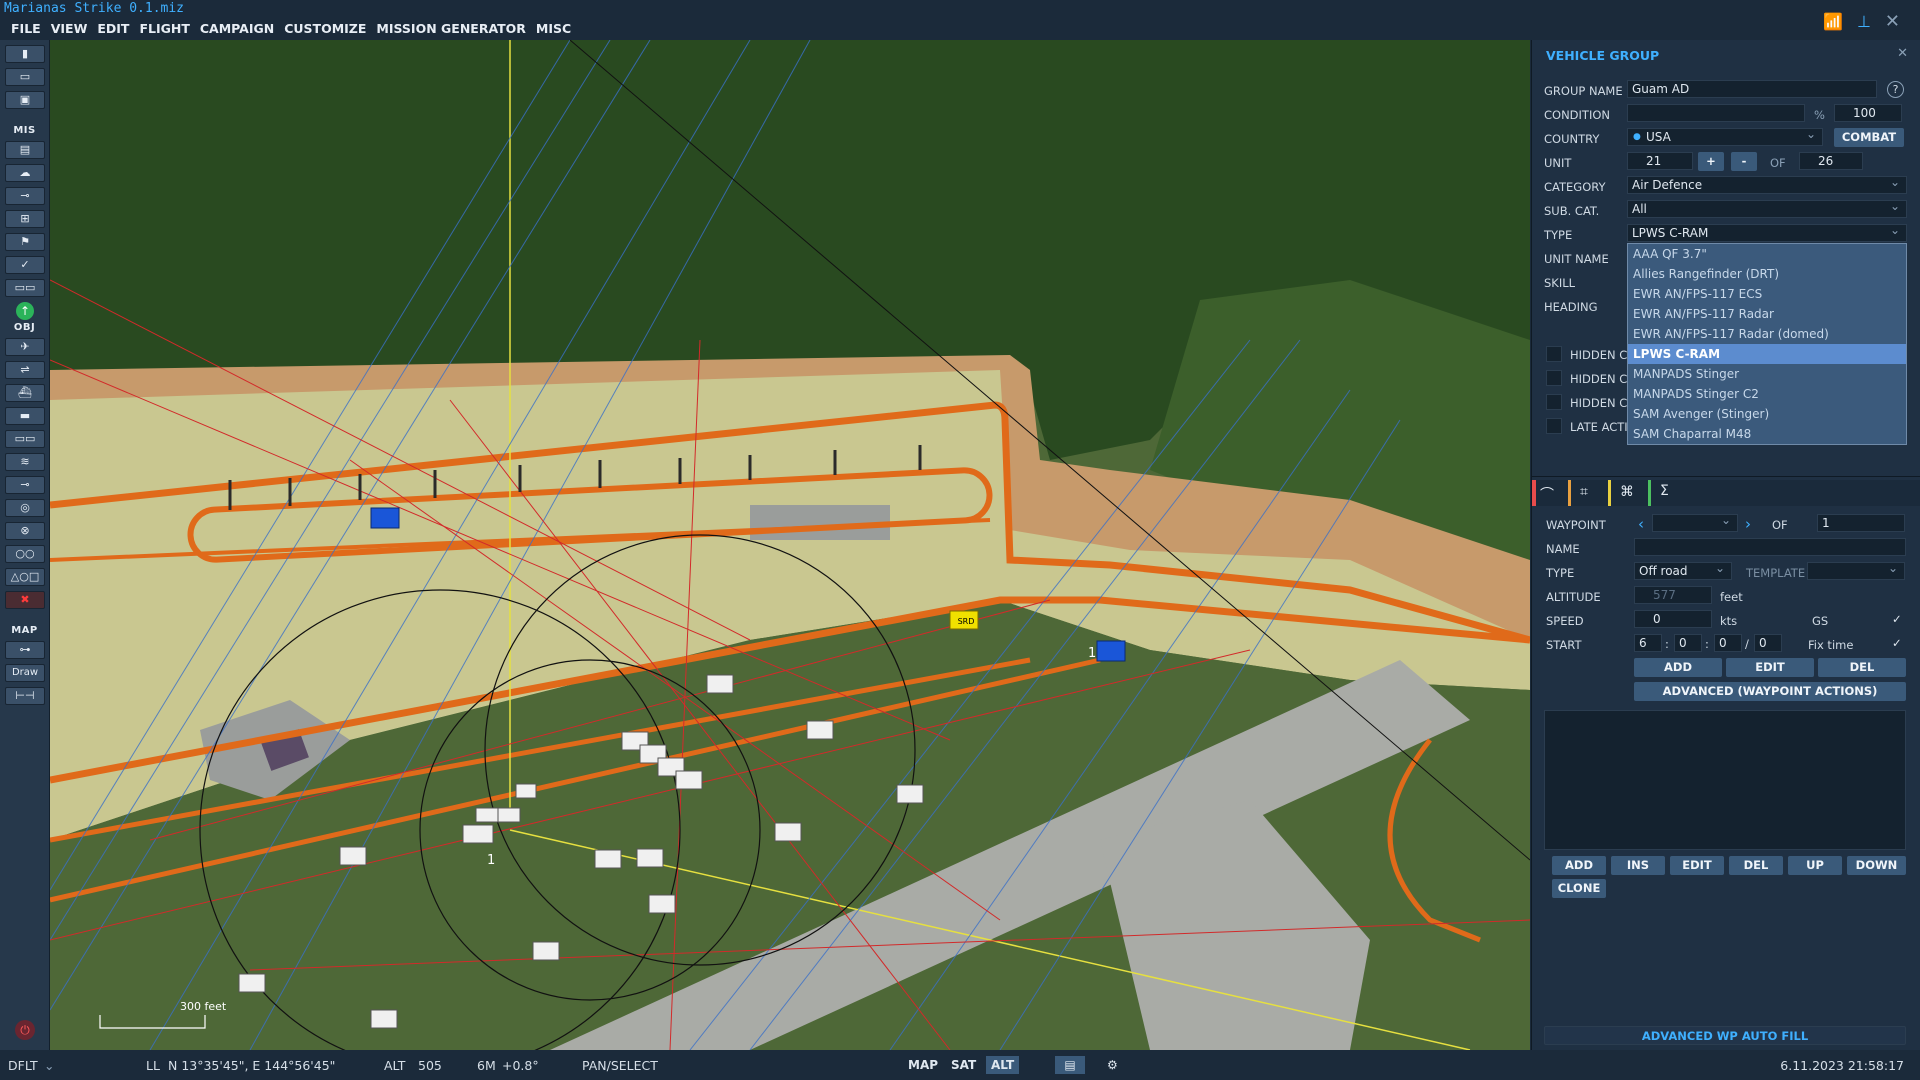 The height and width of the screenshot is (1080, 1920). Describe the element at coordinates (25, 100) in the screenshot. I see `save-icon: ▣` at that location.